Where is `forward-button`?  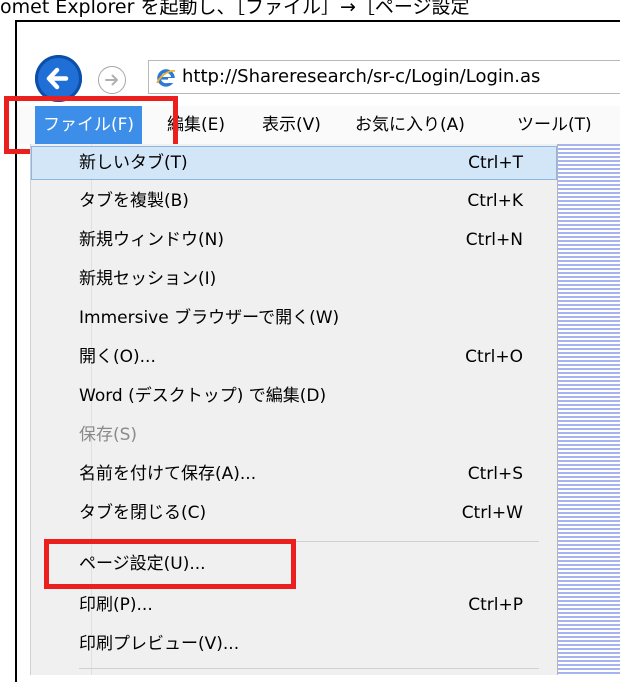
forward-button is located at coordinates (112, 80).